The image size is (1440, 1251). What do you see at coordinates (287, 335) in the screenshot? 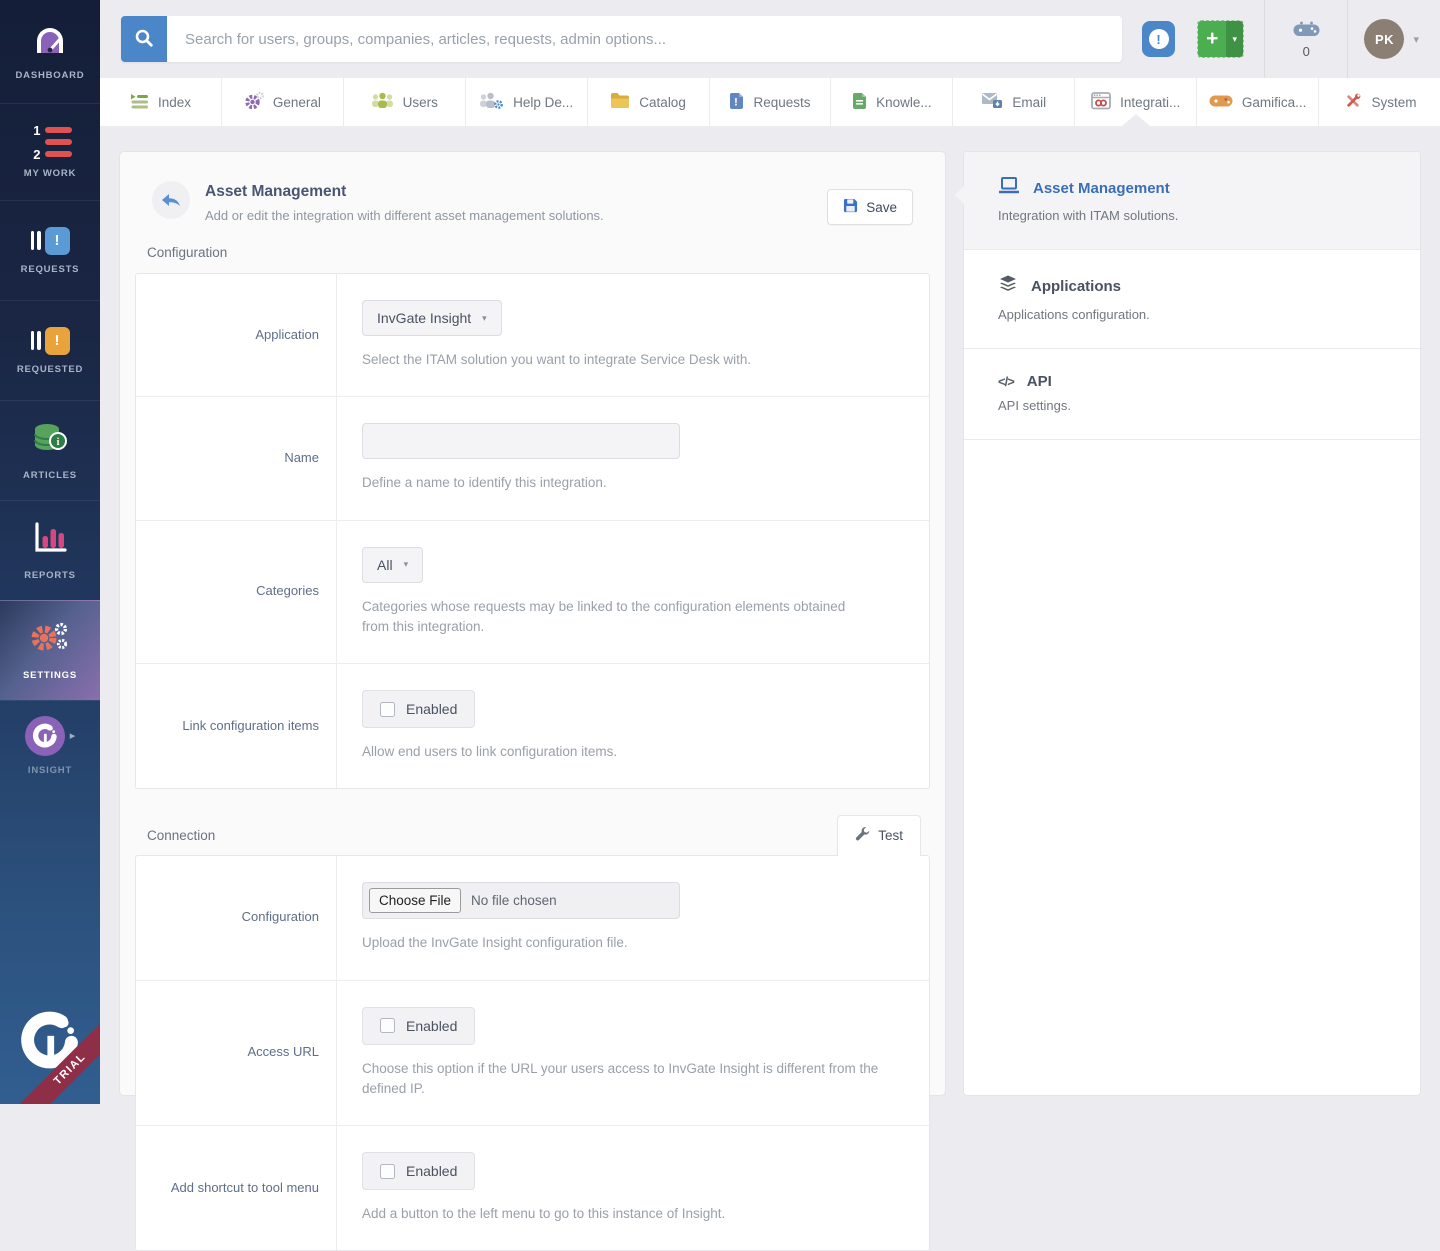
I see `field-label: Application` at bounding box center [287, 335].